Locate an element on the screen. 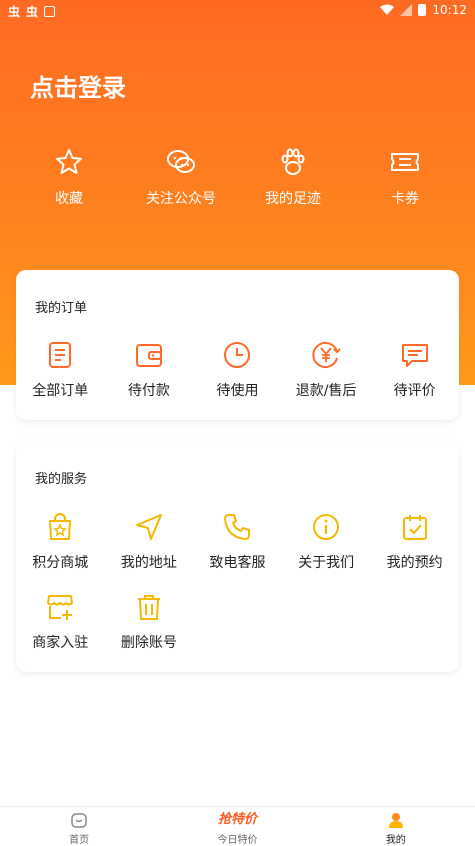  tab-home: 首页 is located at coordinates (79, 826).